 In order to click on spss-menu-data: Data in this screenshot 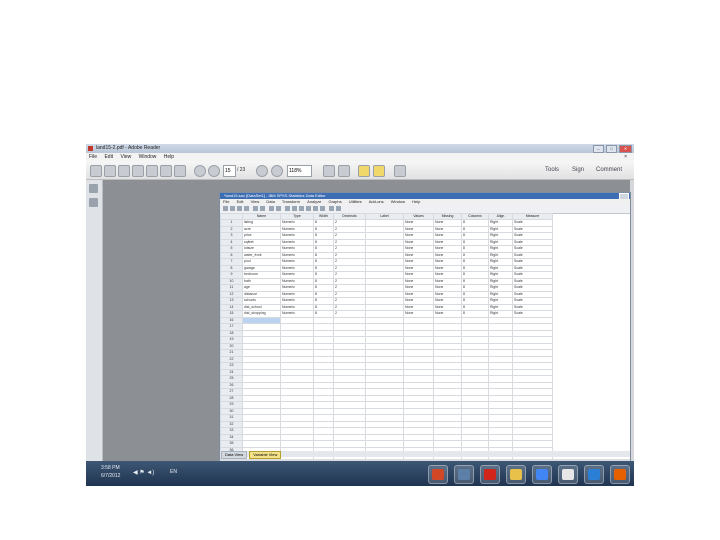, I will do `click(270, 201)`.